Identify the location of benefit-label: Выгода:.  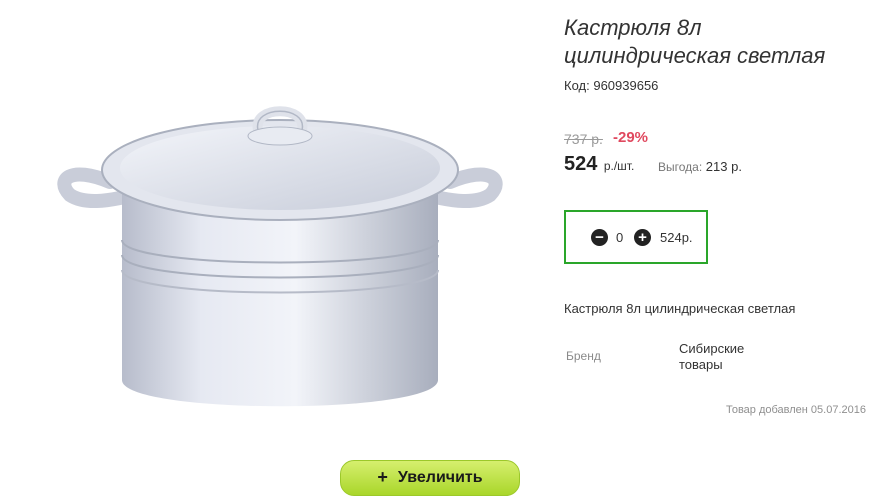
(680, 167).